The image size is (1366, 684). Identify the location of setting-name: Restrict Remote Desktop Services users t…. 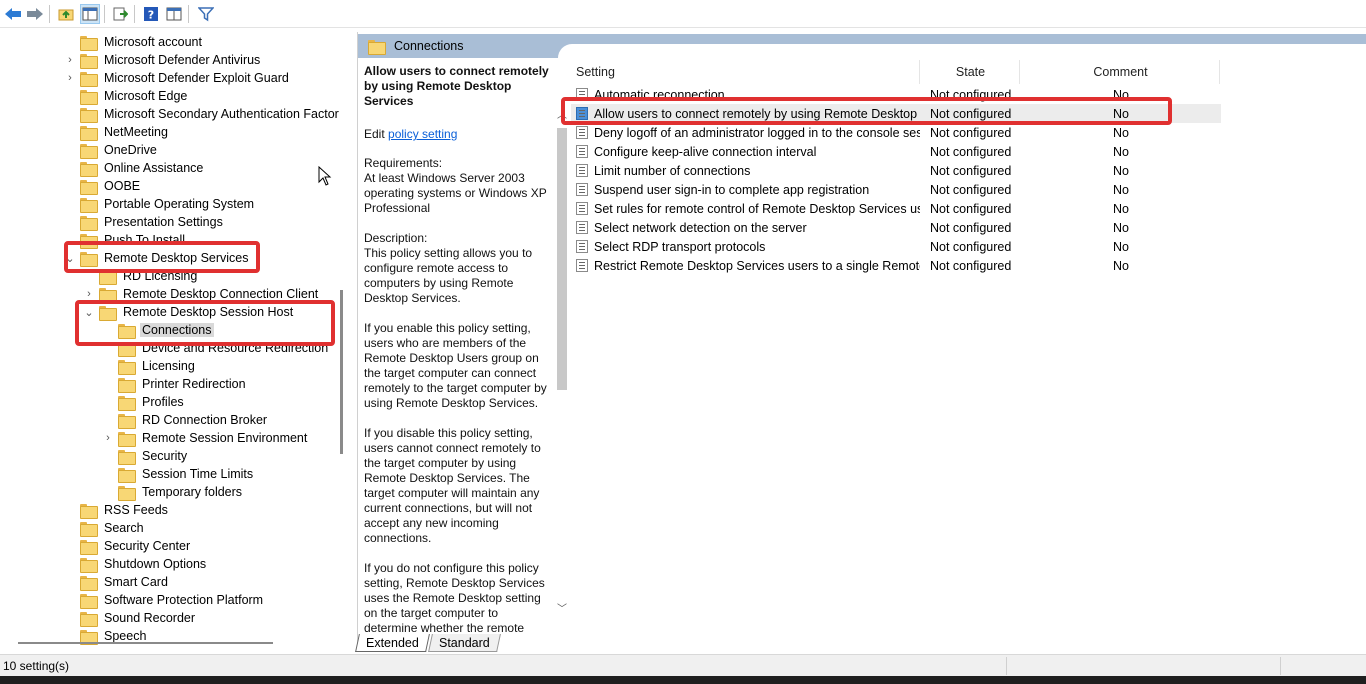
(757, 265).